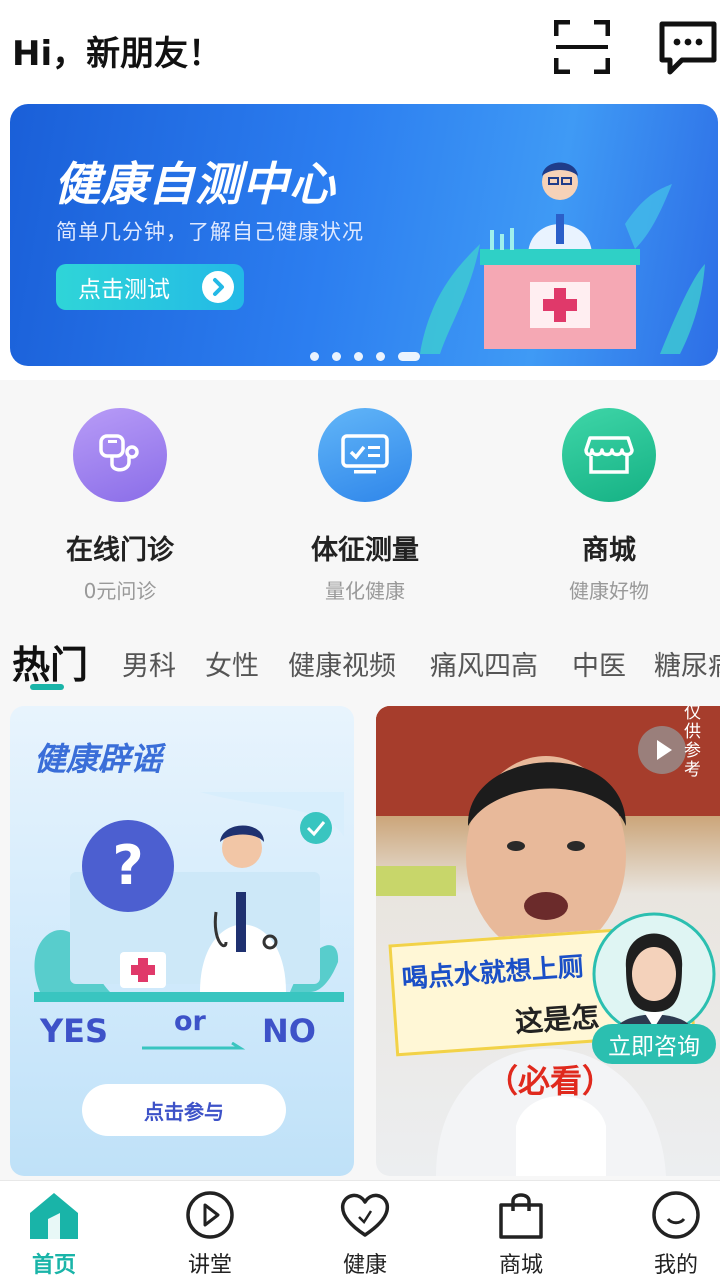 The height and width of the screenshot is (1280, 720). What do you see at coordinates (609, 455) in the screenshot?
I see `store-icon` at bounding box center [609, 455].